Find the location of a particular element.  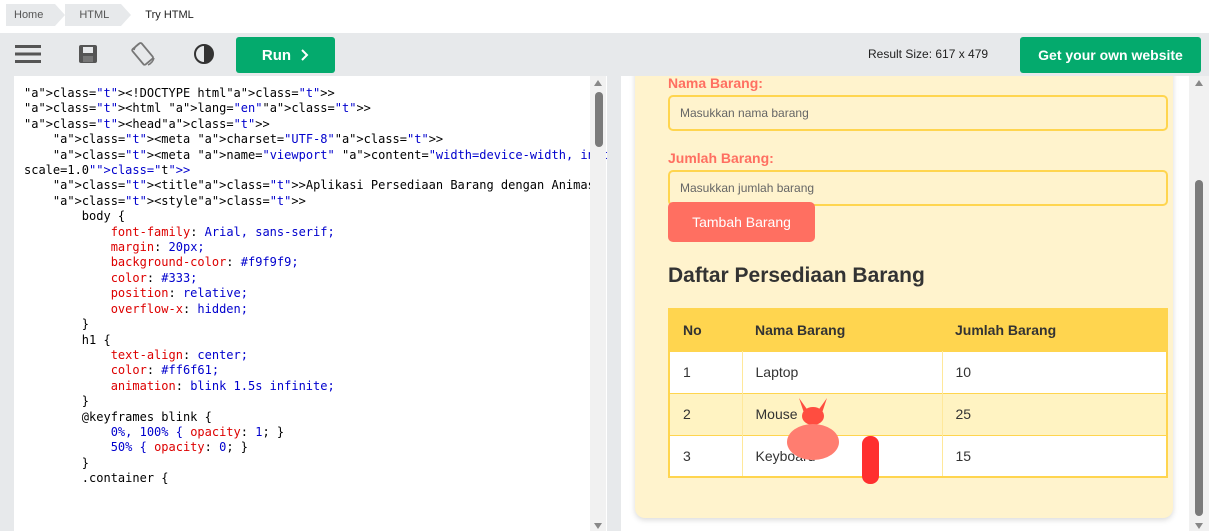

breadcrumb-html: HTML is located at coordinates (98, 15).